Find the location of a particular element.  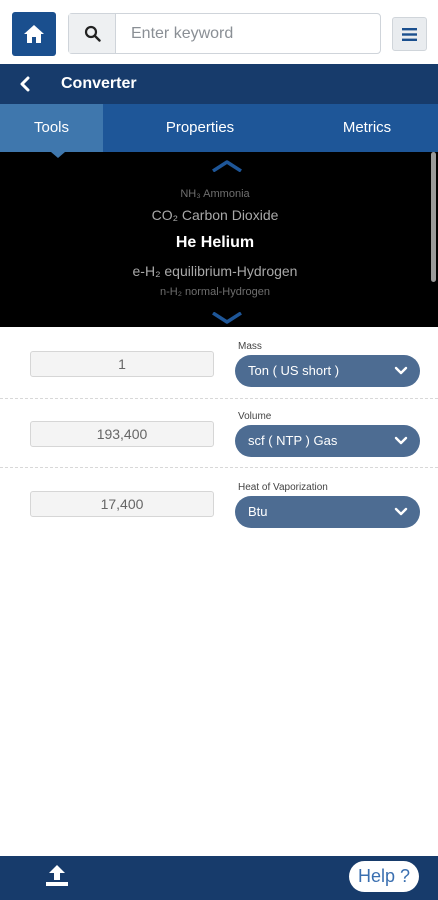

share-button is located at coordinates (57, 876).